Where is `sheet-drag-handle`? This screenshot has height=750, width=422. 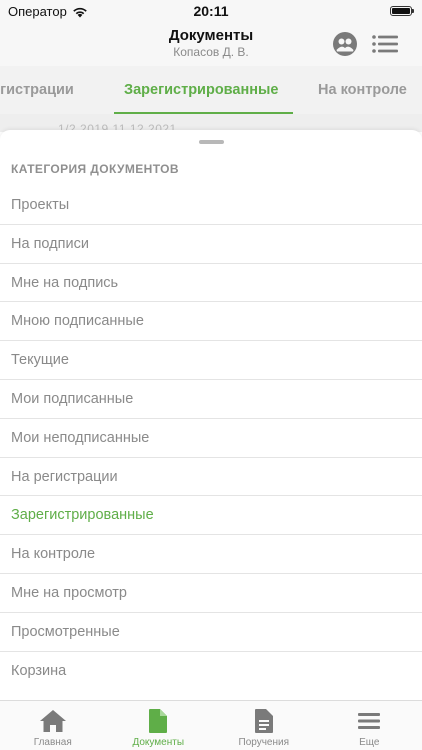
sheet-drag-handle is located at coordinates (211, 142).